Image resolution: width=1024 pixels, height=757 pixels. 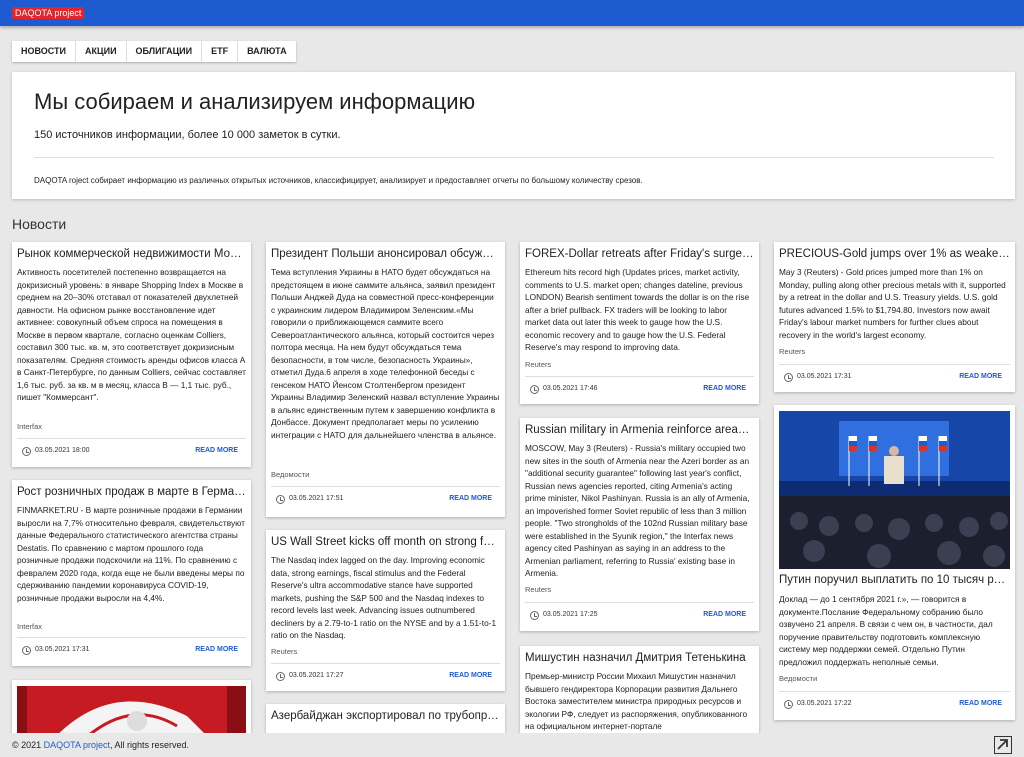 I want to click on news-heading: Новости, so click(x=39, y=224).